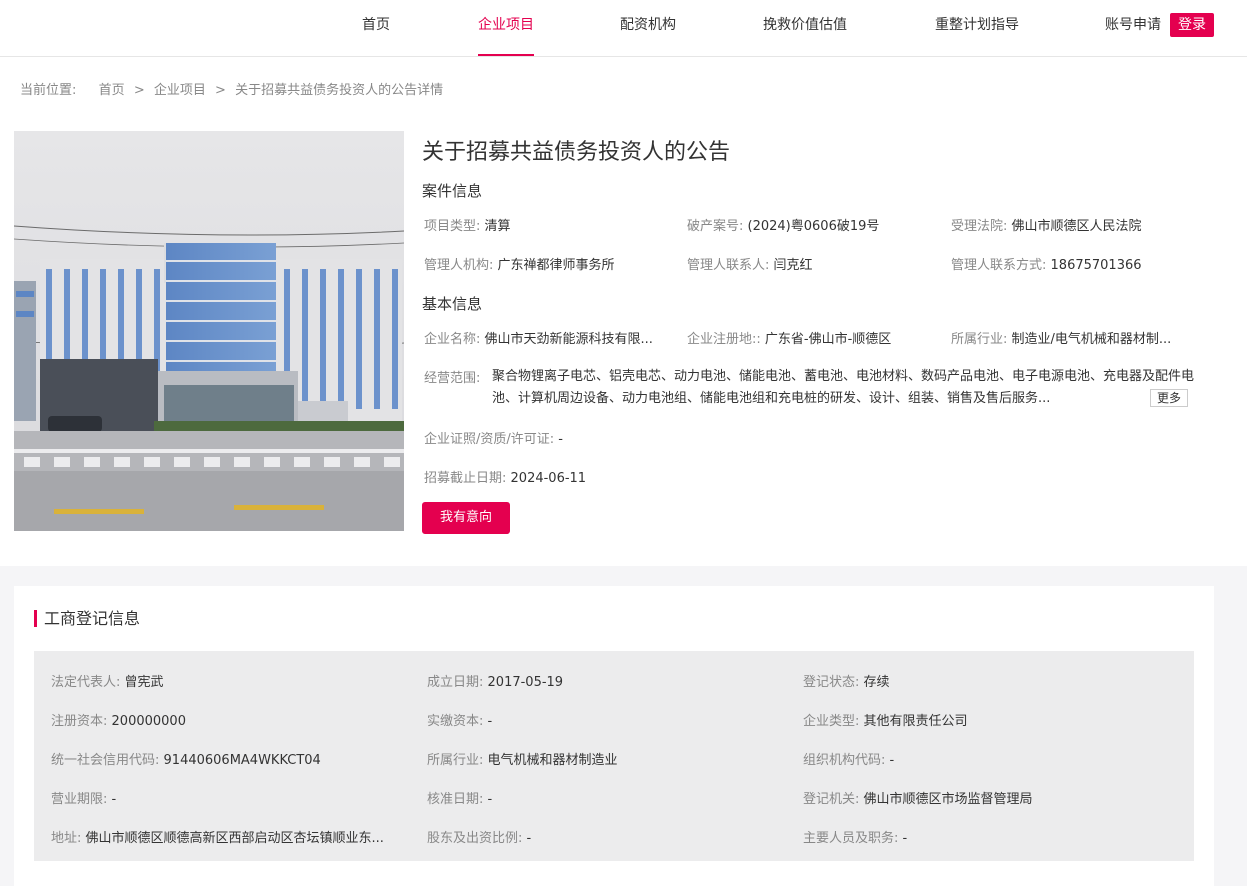 The width and height of the screenshot is (1247, 886). I want to click on field-value: 91440606MA4WKKCT04, so click(242, 760).